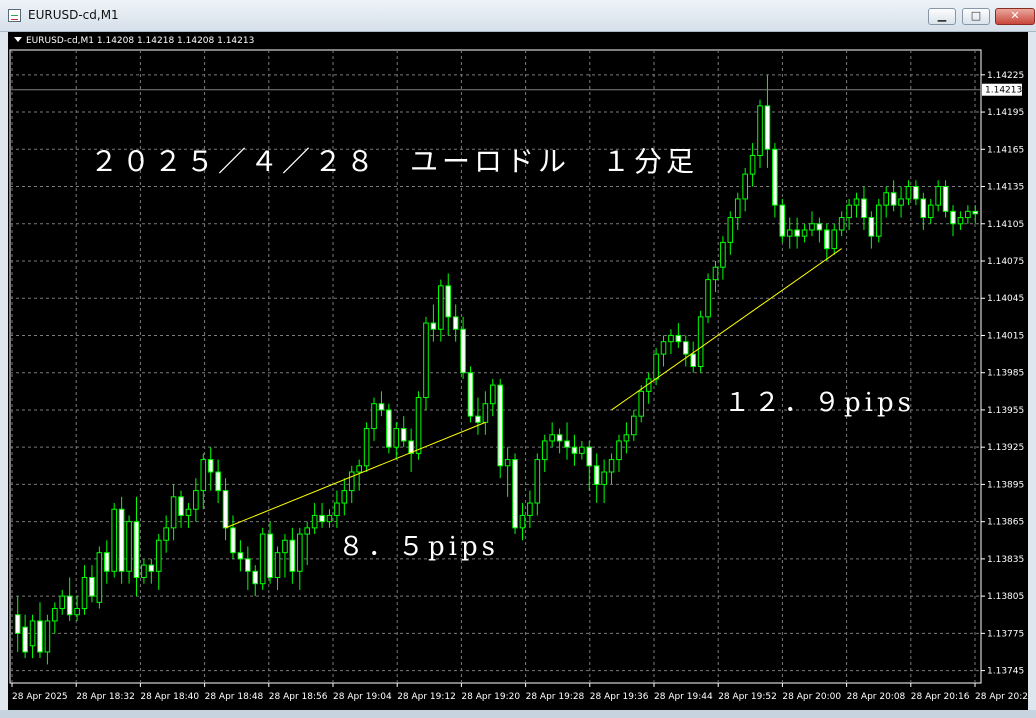  I want to click on window-titlebar: EURUSD-cd,M1 ▁ □ ✕, so click(518, 16).